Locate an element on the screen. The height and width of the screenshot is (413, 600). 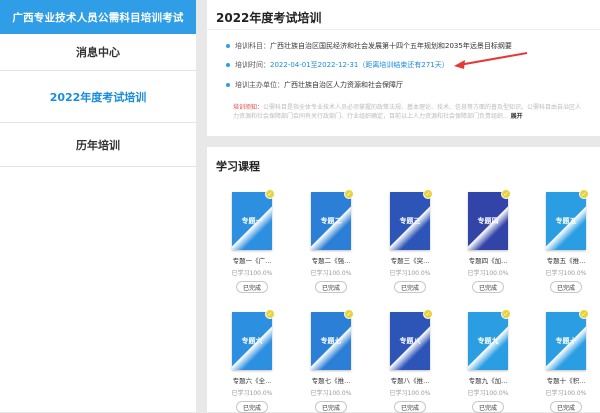
course-card: 专题四 ✓ 专题四《加... 已学习100.0% 已完成 is located at coordinates (488, 241).